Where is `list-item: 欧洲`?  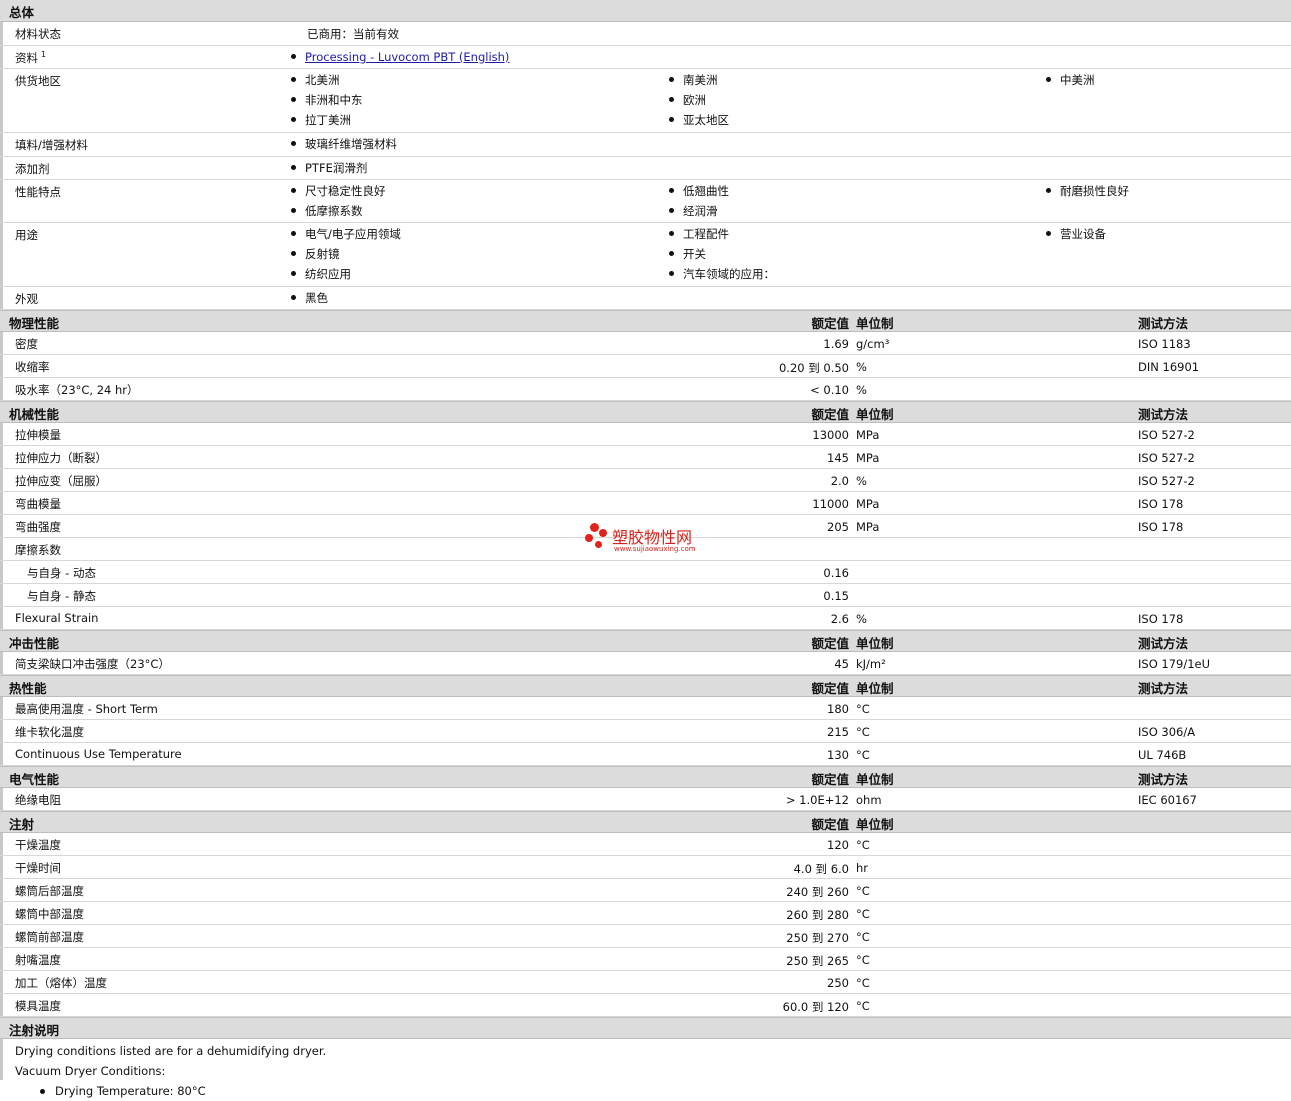
list-item: 欧洲 is located at coordinates (706, 100).